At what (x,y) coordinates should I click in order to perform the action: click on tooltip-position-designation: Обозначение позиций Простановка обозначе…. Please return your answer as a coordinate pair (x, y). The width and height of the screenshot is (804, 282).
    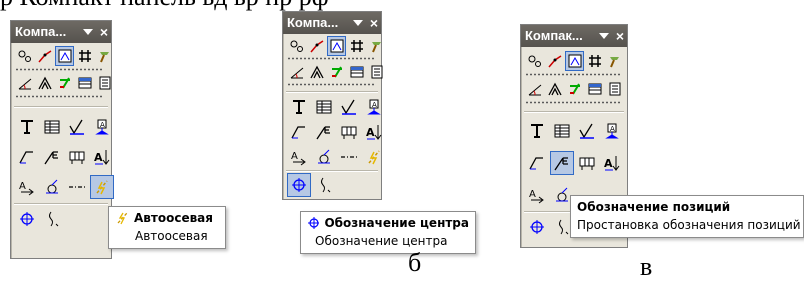
    Looking at the image, I should click on (687, 216).